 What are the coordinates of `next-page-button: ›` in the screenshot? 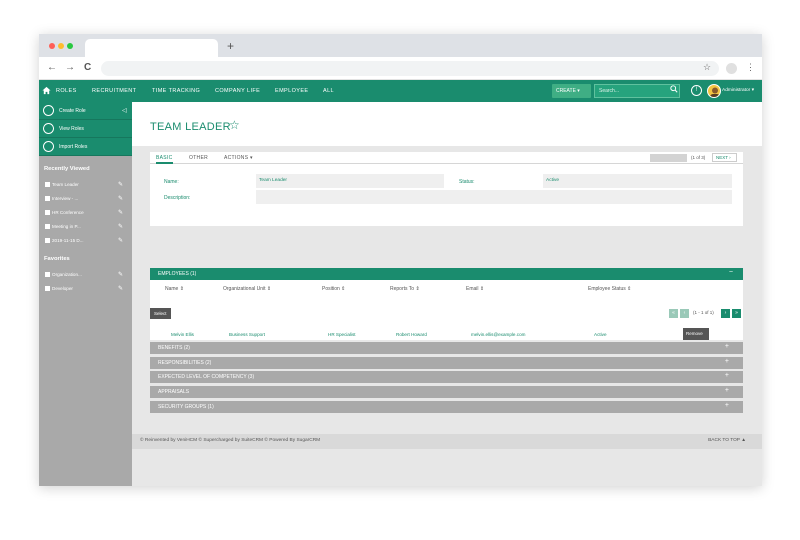 It's located at (725, 313).